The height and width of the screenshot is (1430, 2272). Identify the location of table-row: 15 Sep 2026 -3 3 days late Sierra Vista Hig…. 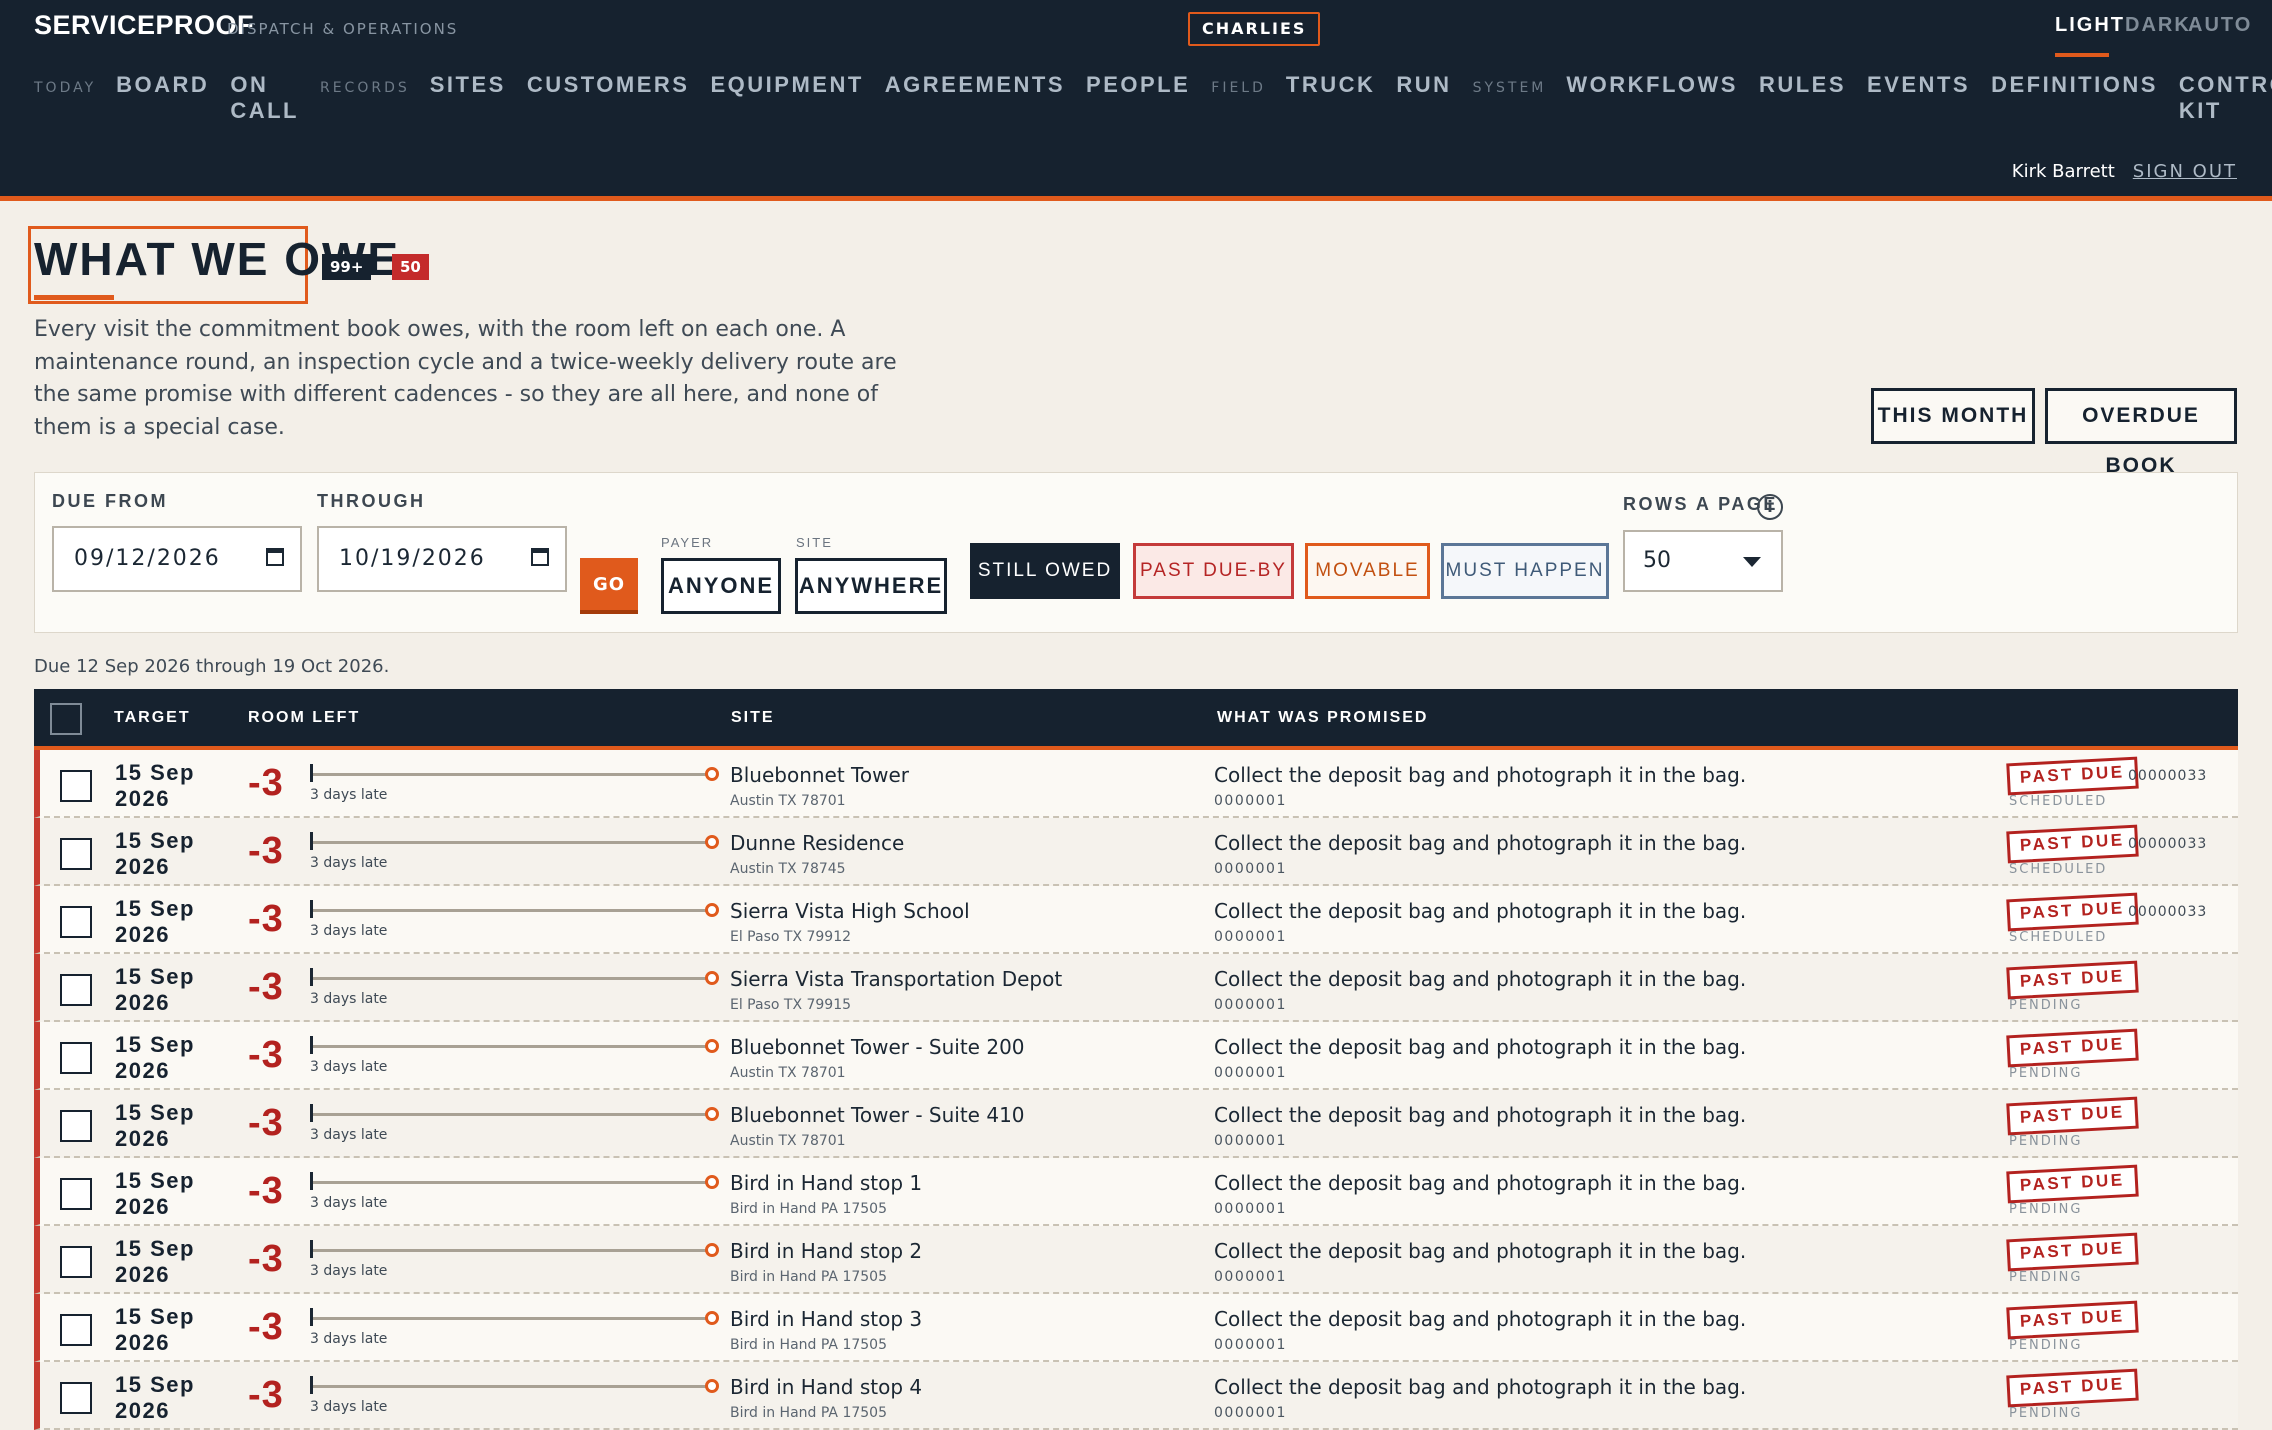
(1136, 920).